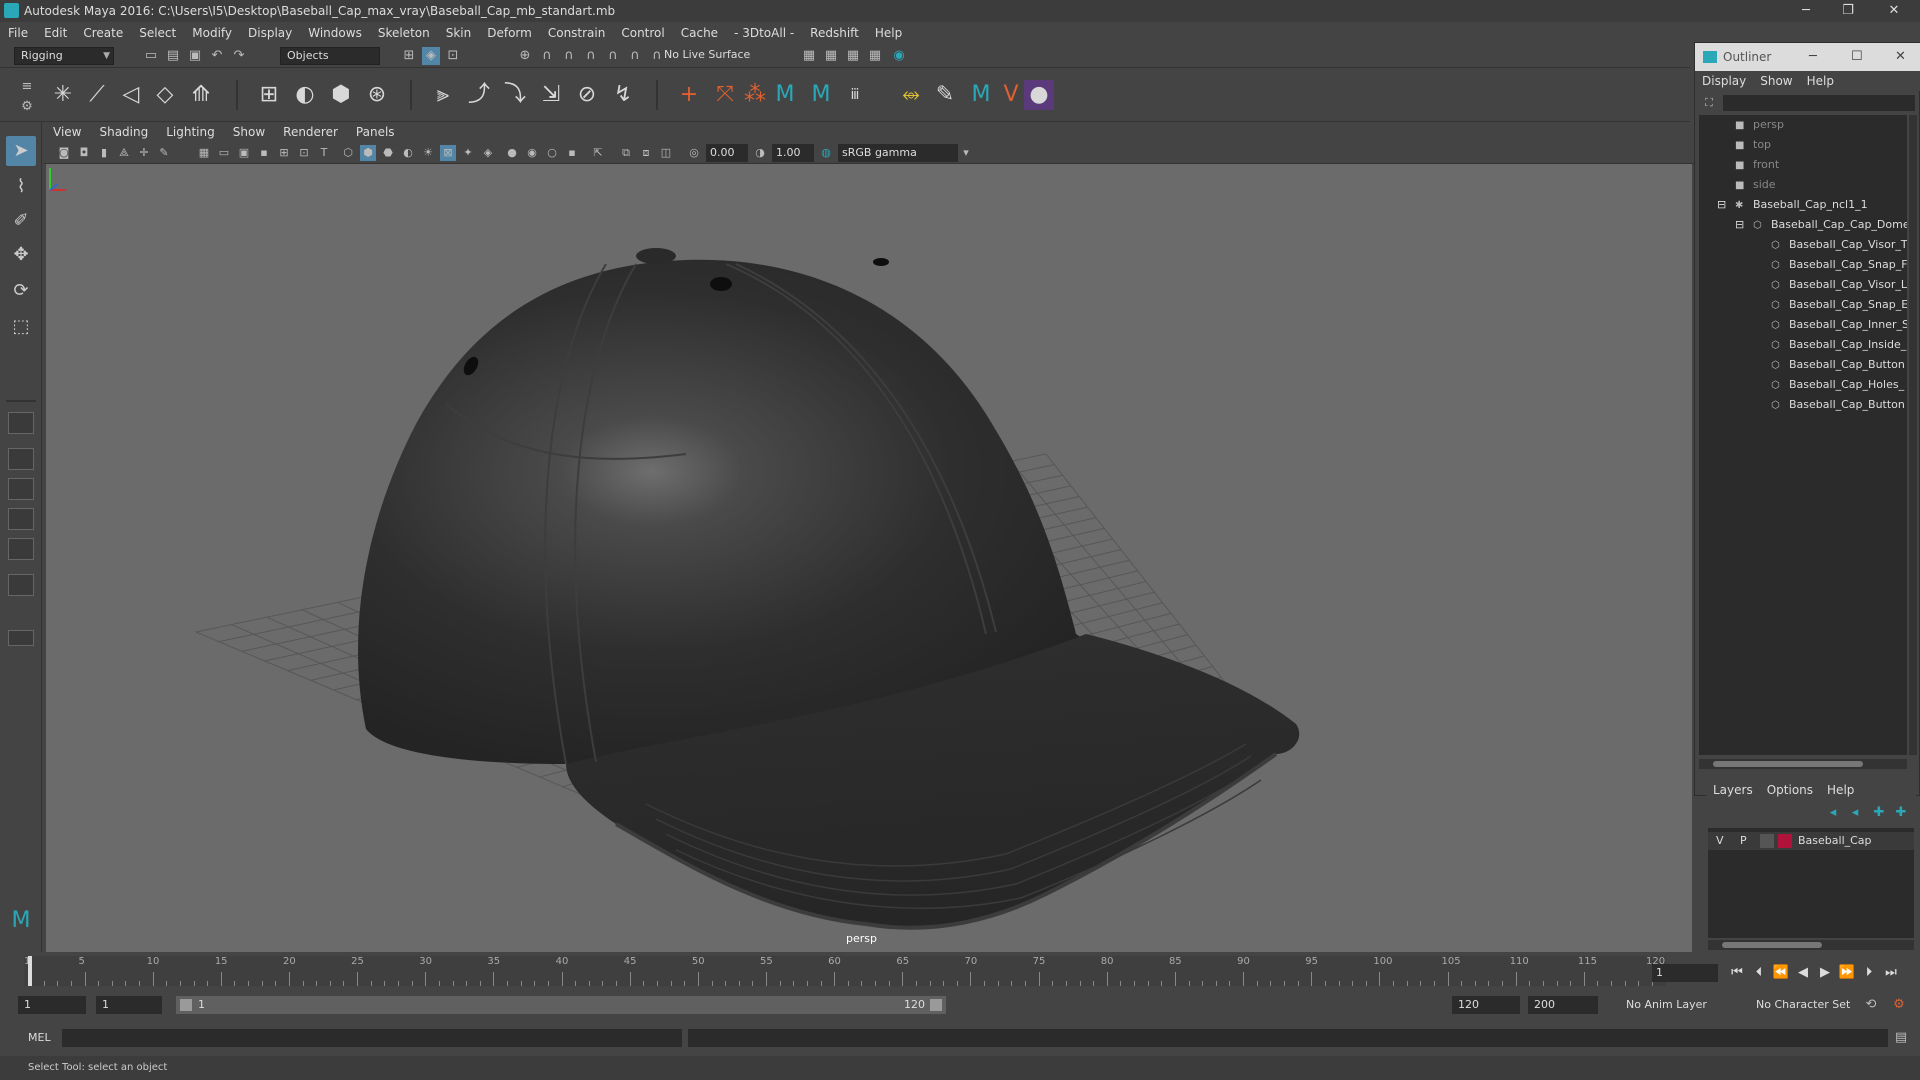 The width and height of the screenshot is (1920, 1080). Describe the element at coordinates (1759, 125) in the screenshot. I see `outliner-item: ■ persp` at that location.